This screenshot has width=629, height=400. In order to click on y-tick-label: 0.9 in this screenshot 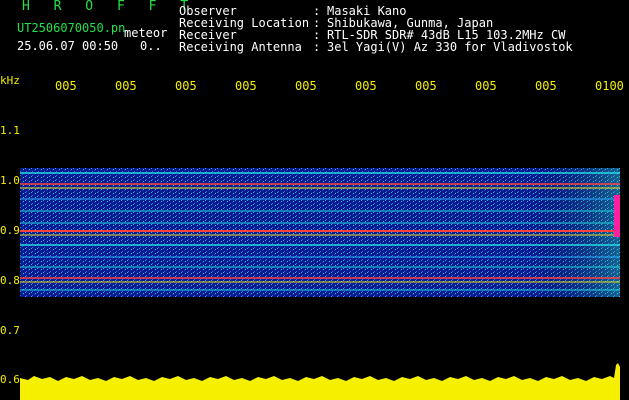, I will do `click(10, 230)`.